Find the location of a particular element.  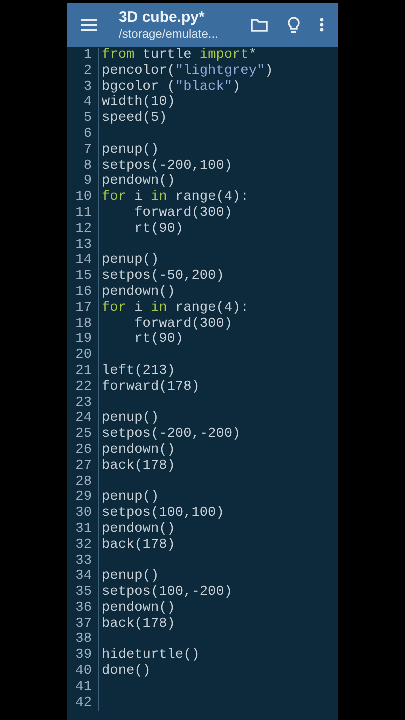

line-number: 27 is located at coordinates (83, 466).